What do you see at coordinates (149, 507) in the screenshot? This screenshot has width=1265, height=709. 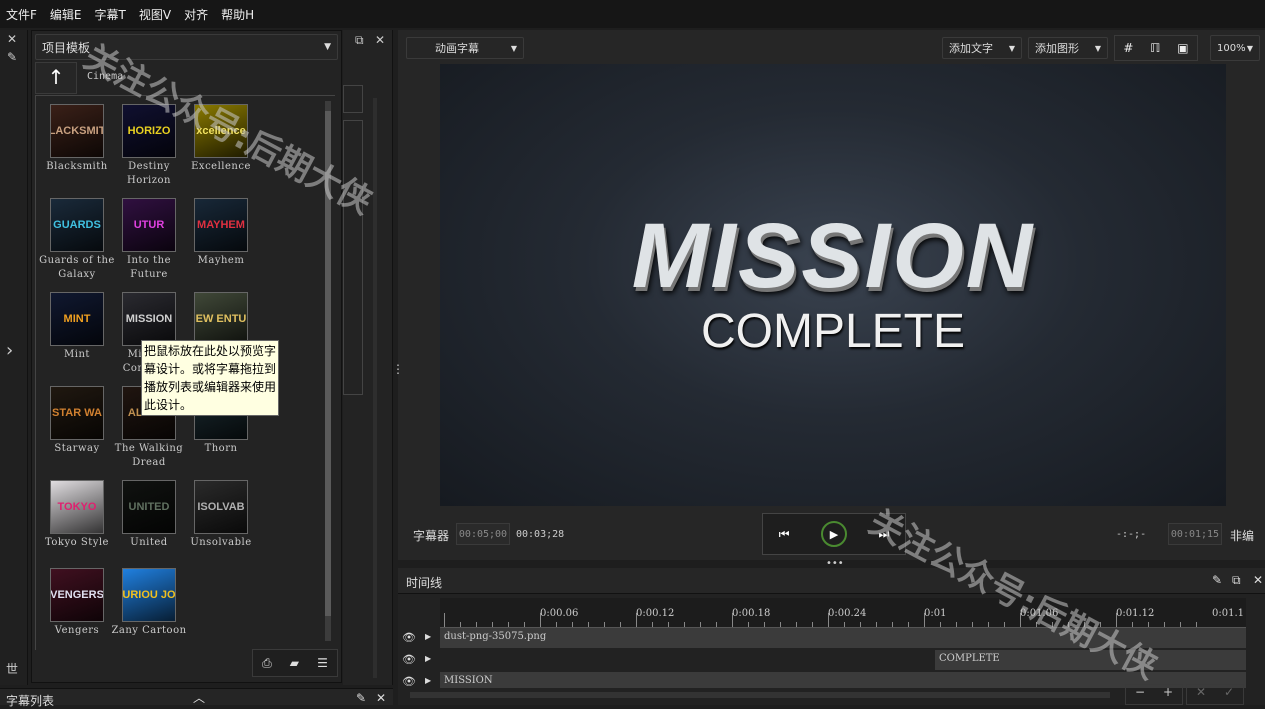 I see `template-thumbnail: UNITED` at bounding box center [149, 507].